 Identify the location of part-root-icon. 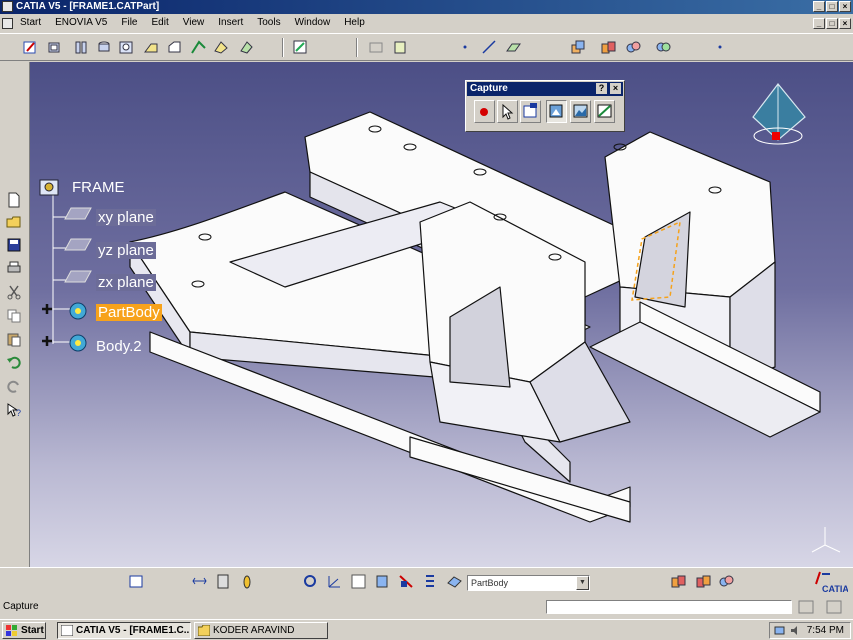
(50, 188).